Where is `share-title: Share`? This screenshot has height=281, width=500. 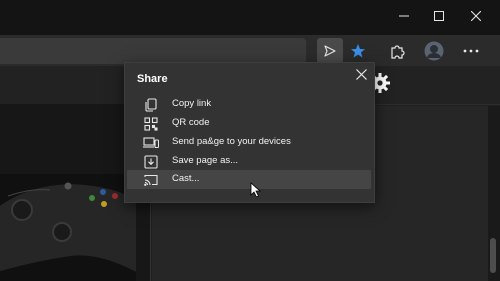
share-title: Share is located at coordinates (152, 79).